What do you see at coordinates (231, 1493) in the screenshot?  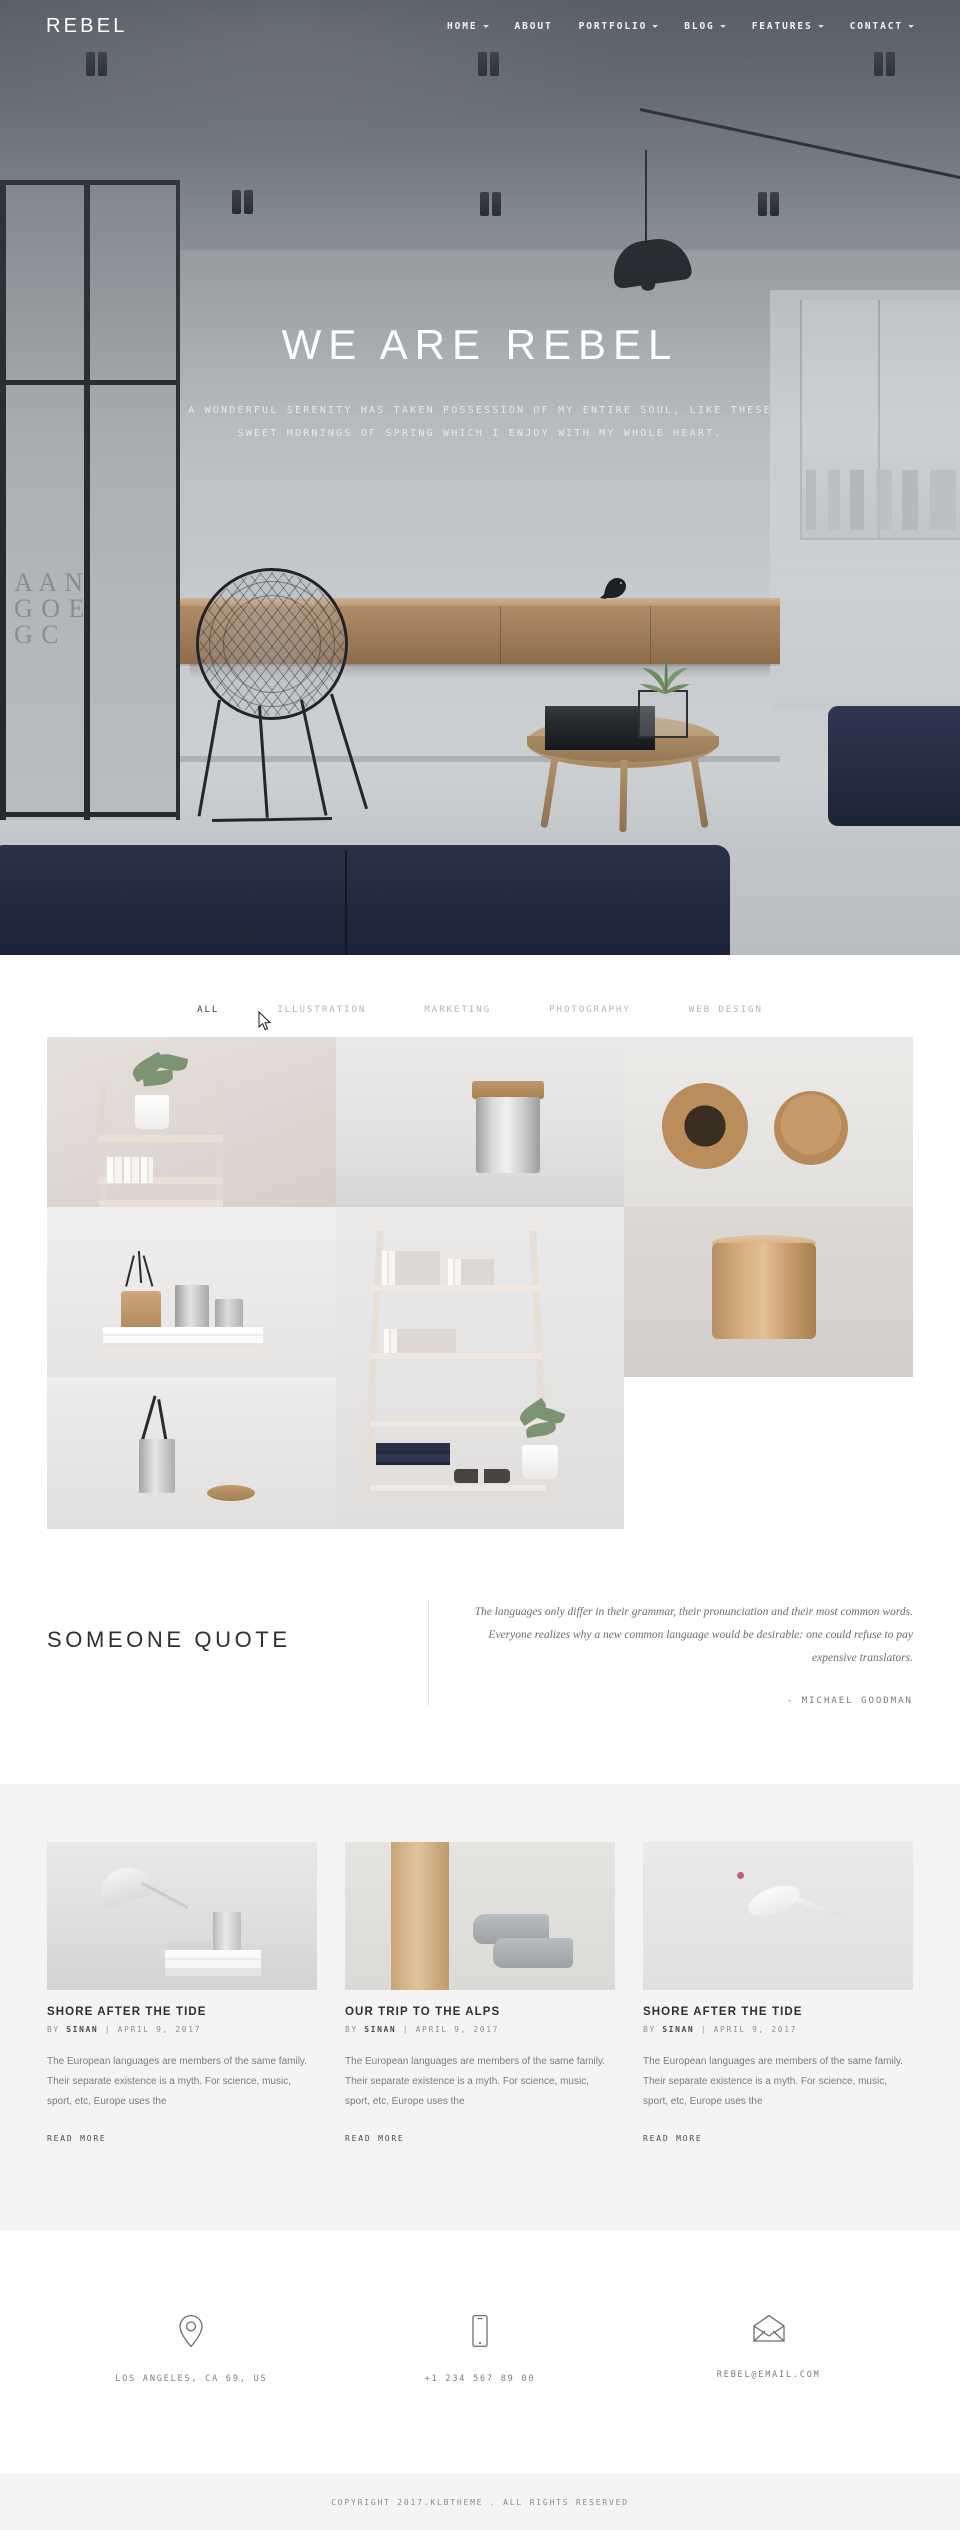 I see `wooden-disc` at bounding box center [231, 1493].